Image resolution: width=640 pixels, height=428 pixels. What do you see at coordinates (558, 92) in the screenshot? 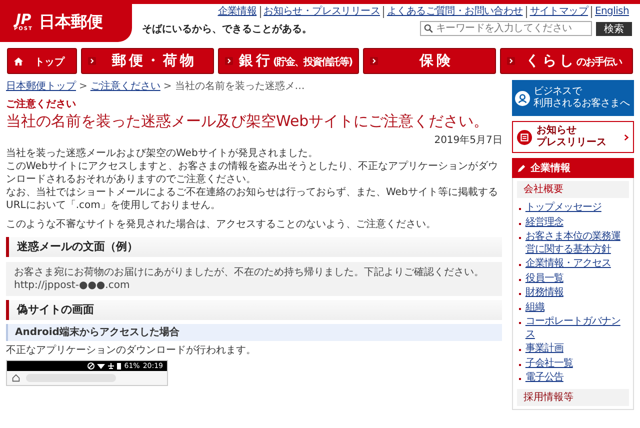
I see `banner-text: ビジネスで` at bounding box center [558, 92].